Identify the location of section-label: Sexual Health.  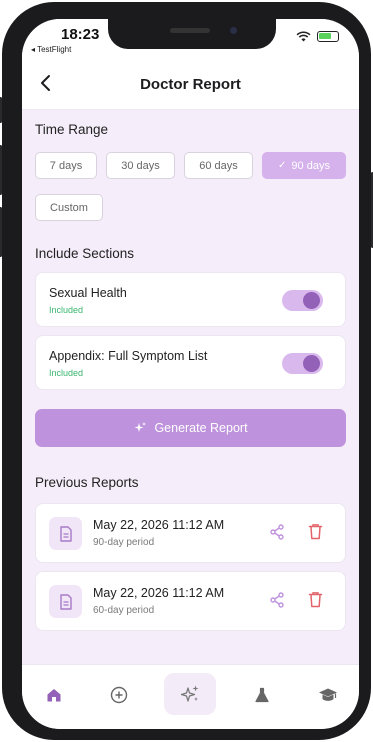
(88, 293).